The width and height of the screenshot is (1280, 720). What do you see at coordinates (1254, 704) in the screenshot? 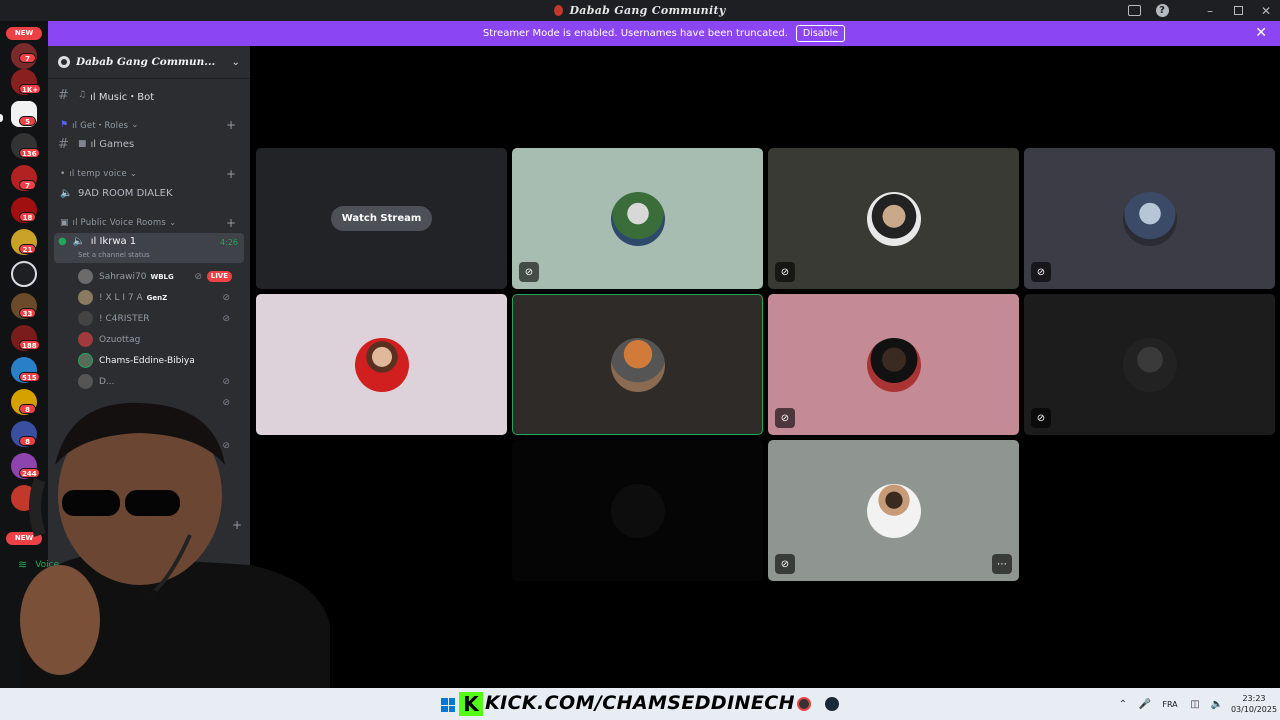
I see `clock: 23:23 03/10/2025` at bounding box center [1254, 704].